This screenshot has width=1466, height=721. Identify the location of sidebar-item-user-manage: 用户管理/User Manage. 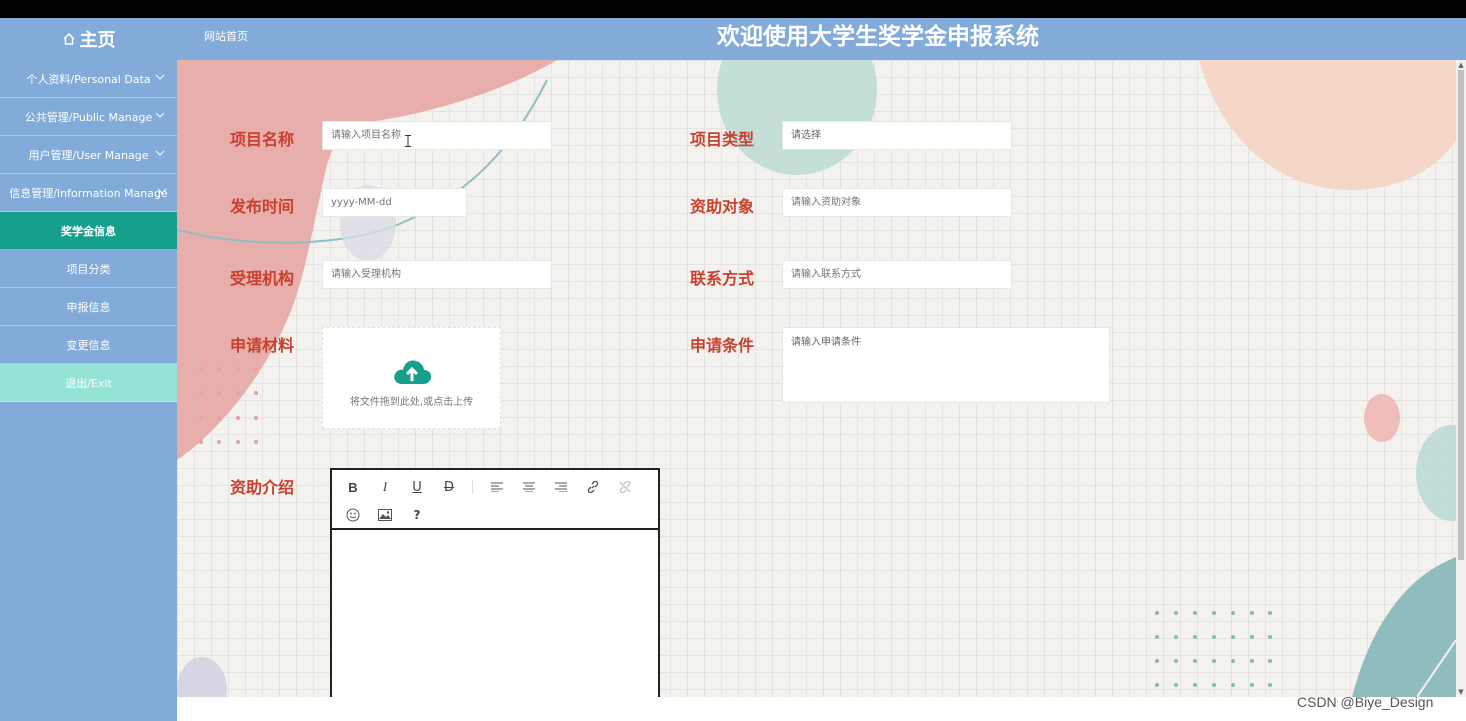
(88, 155).